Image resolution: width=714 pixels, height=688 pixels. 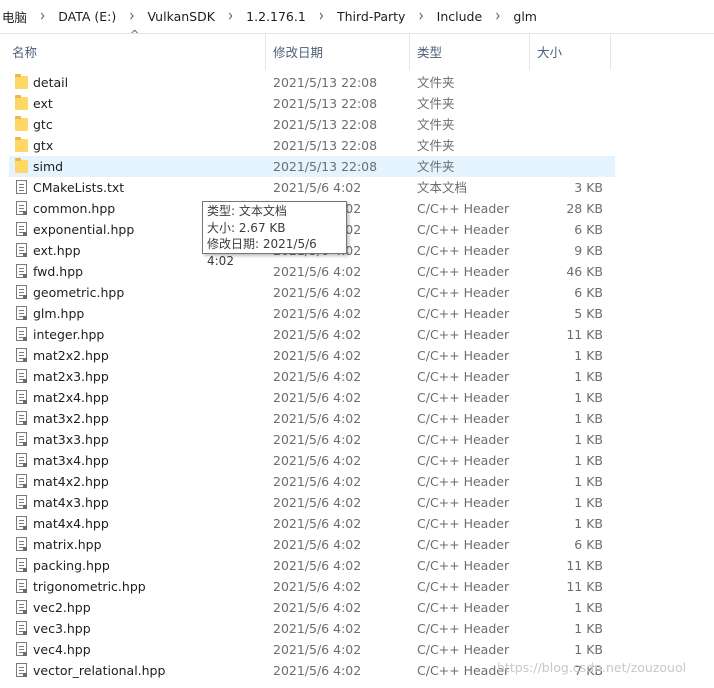 What do you see at coordinates (43, 103) in the screenshot?
I see `file-name: ext` at bounding box center [43, 103].